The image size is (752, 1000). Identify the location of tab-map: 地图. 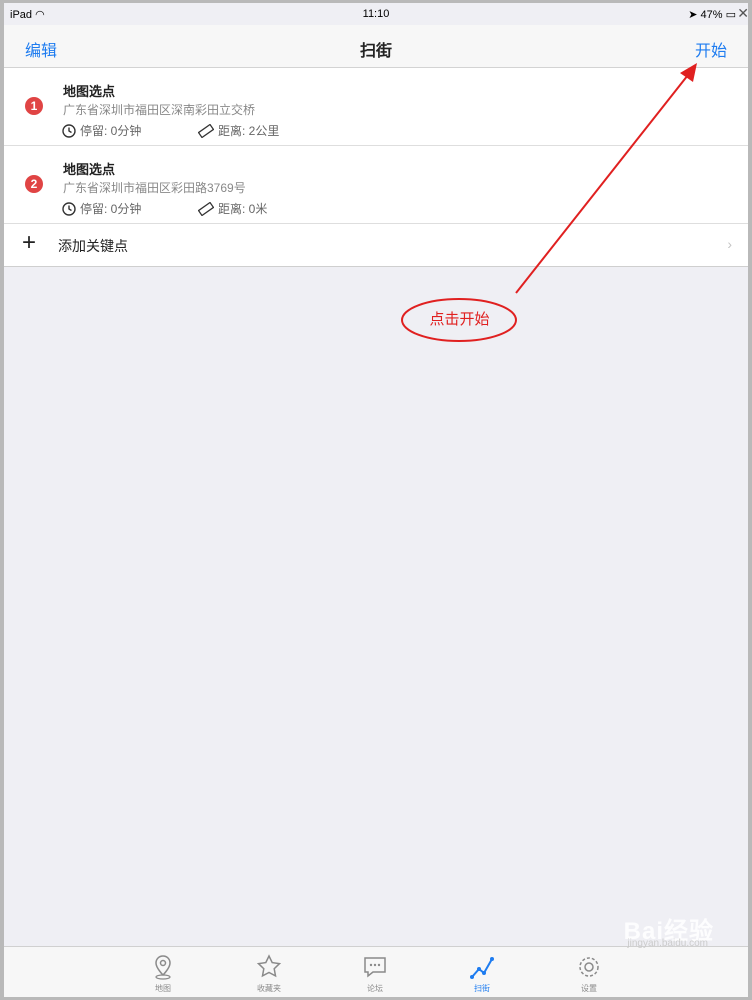
(163, 970).